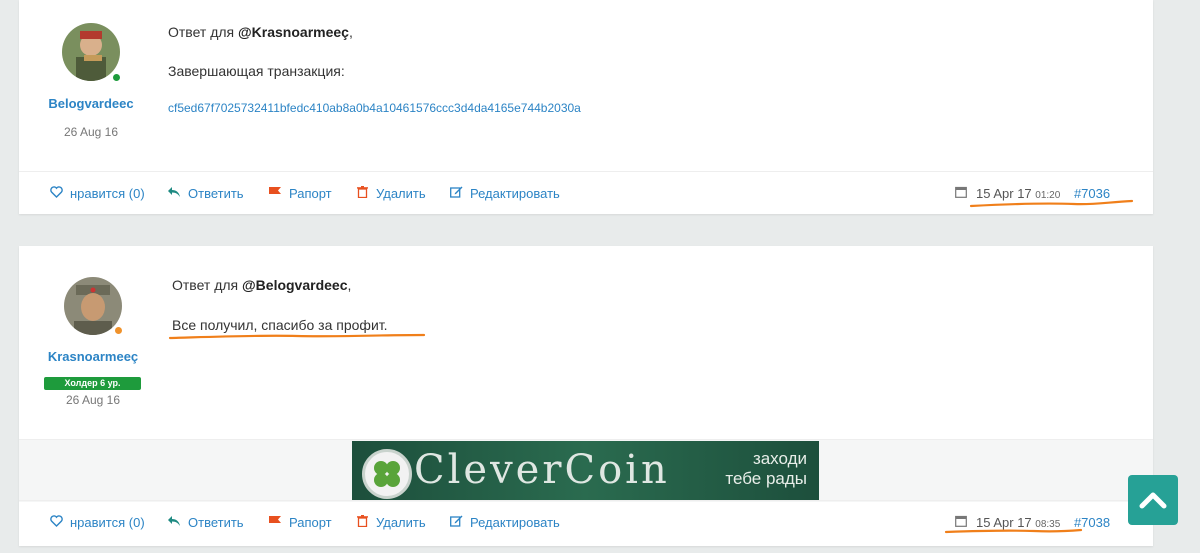 This screenshot has height=553, width=1200. I want to click on post-text: Завершающая транзакция:, so click(256, 71).